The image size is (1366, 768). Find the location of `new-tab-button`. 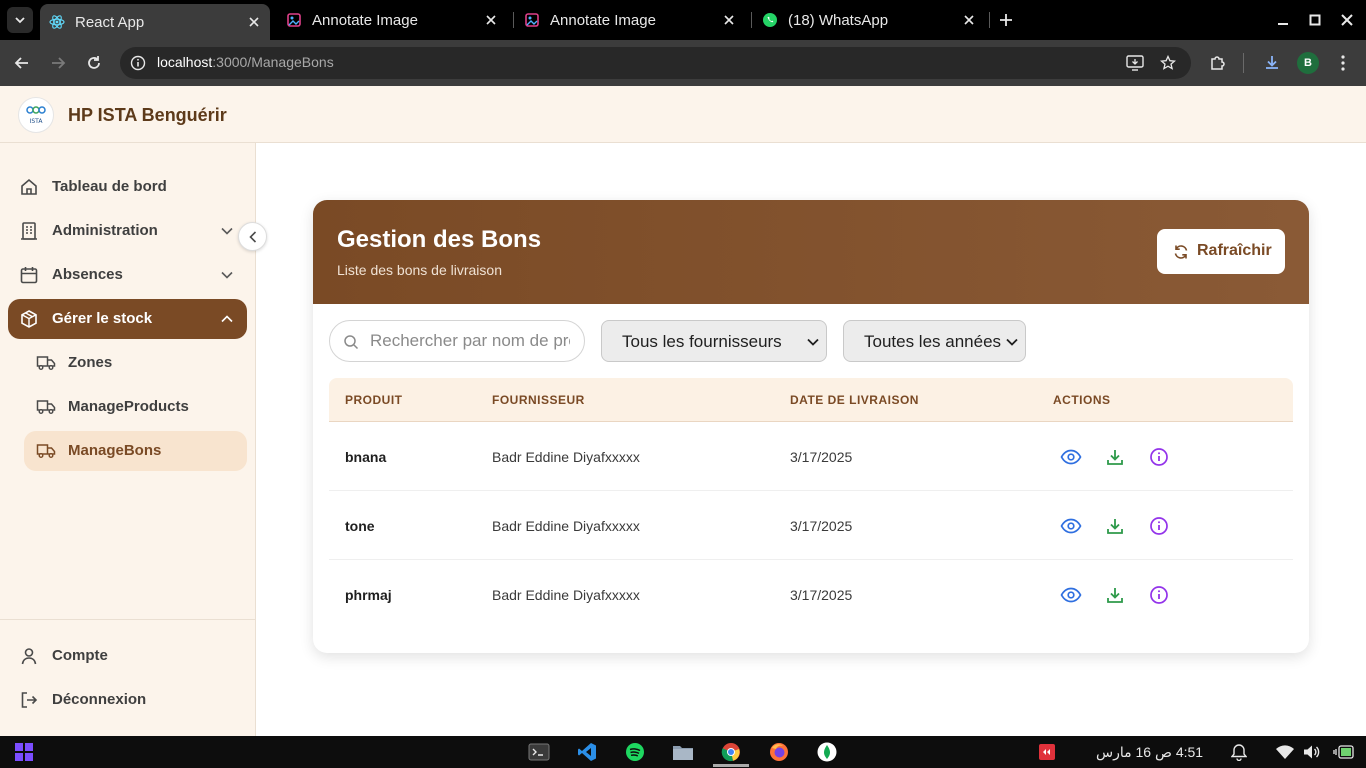

new-tab-button is located at coordinates (1006, 20).